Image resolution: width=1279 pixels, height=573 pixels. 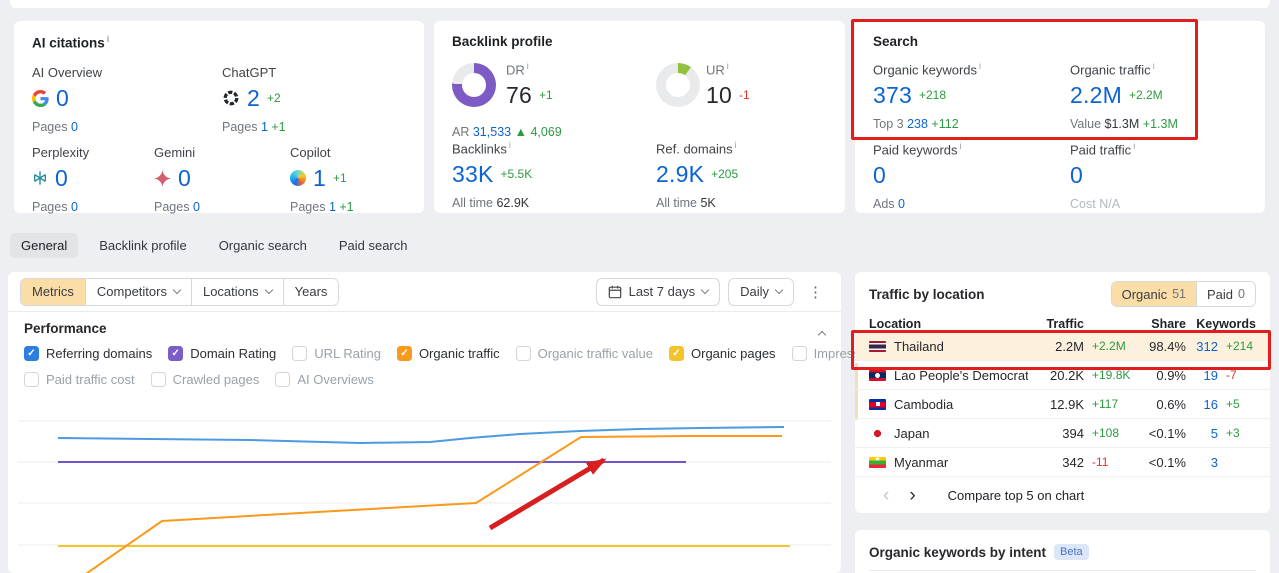 I want to click on segment-years: Years, so click(x=310, y=291).